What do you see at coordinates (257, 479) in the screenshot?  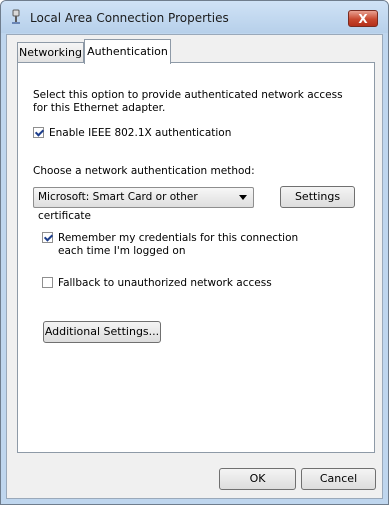 I see `ok-button: OK` at bounding box center [257, 479].